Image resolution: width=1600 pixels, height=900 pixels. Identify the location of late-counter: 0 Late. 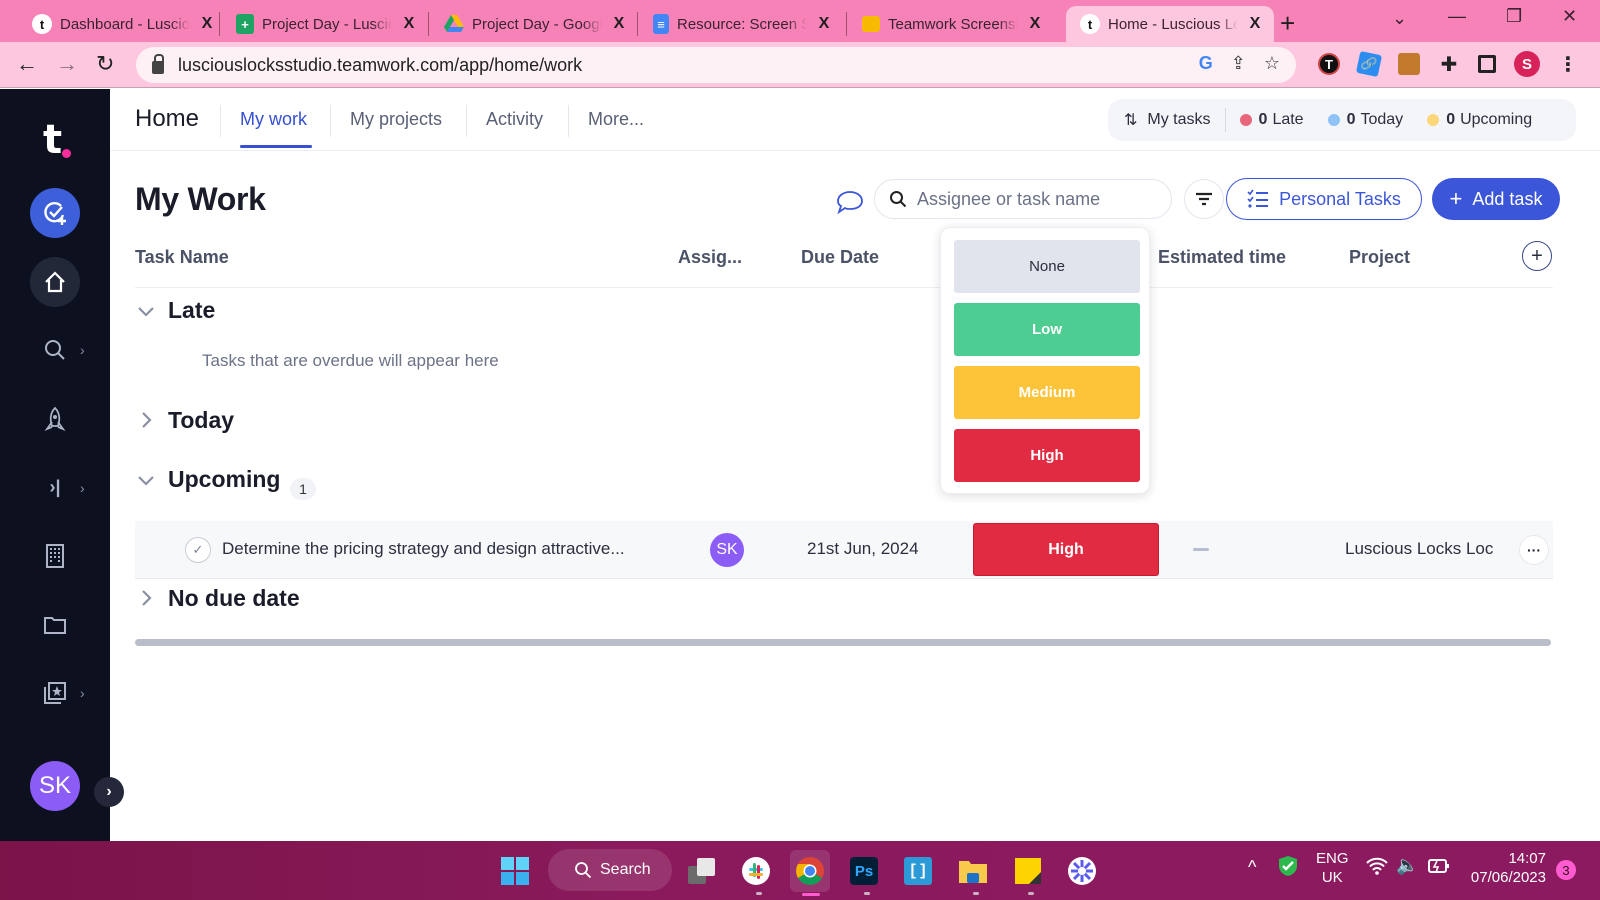
(1271, 120).